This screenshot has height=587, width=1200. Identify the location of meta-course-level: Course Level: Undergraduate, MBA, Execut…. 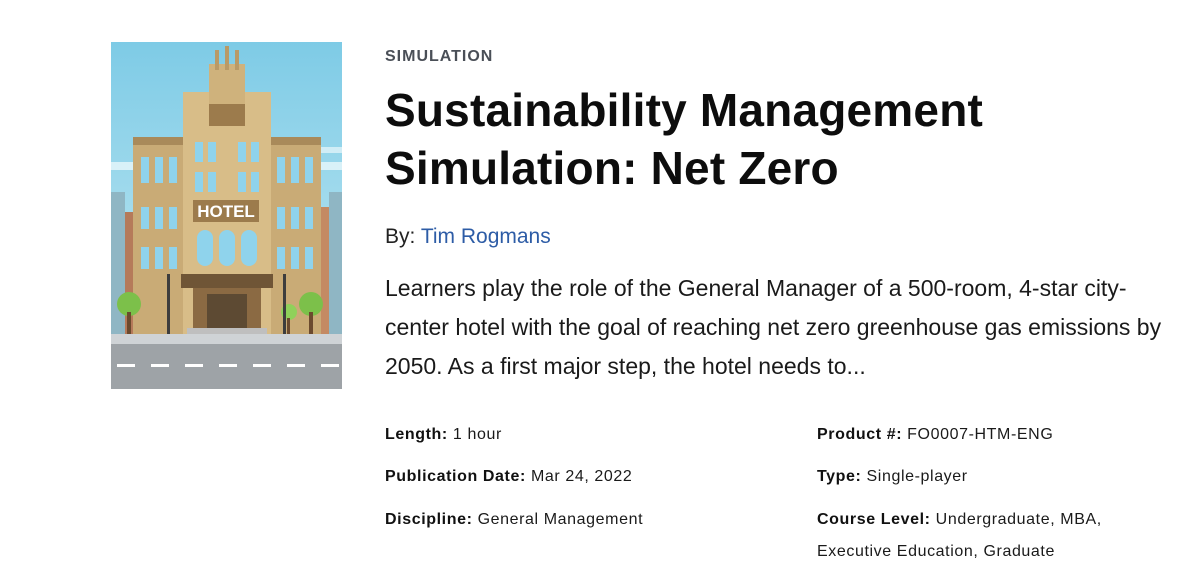
(982, 536).